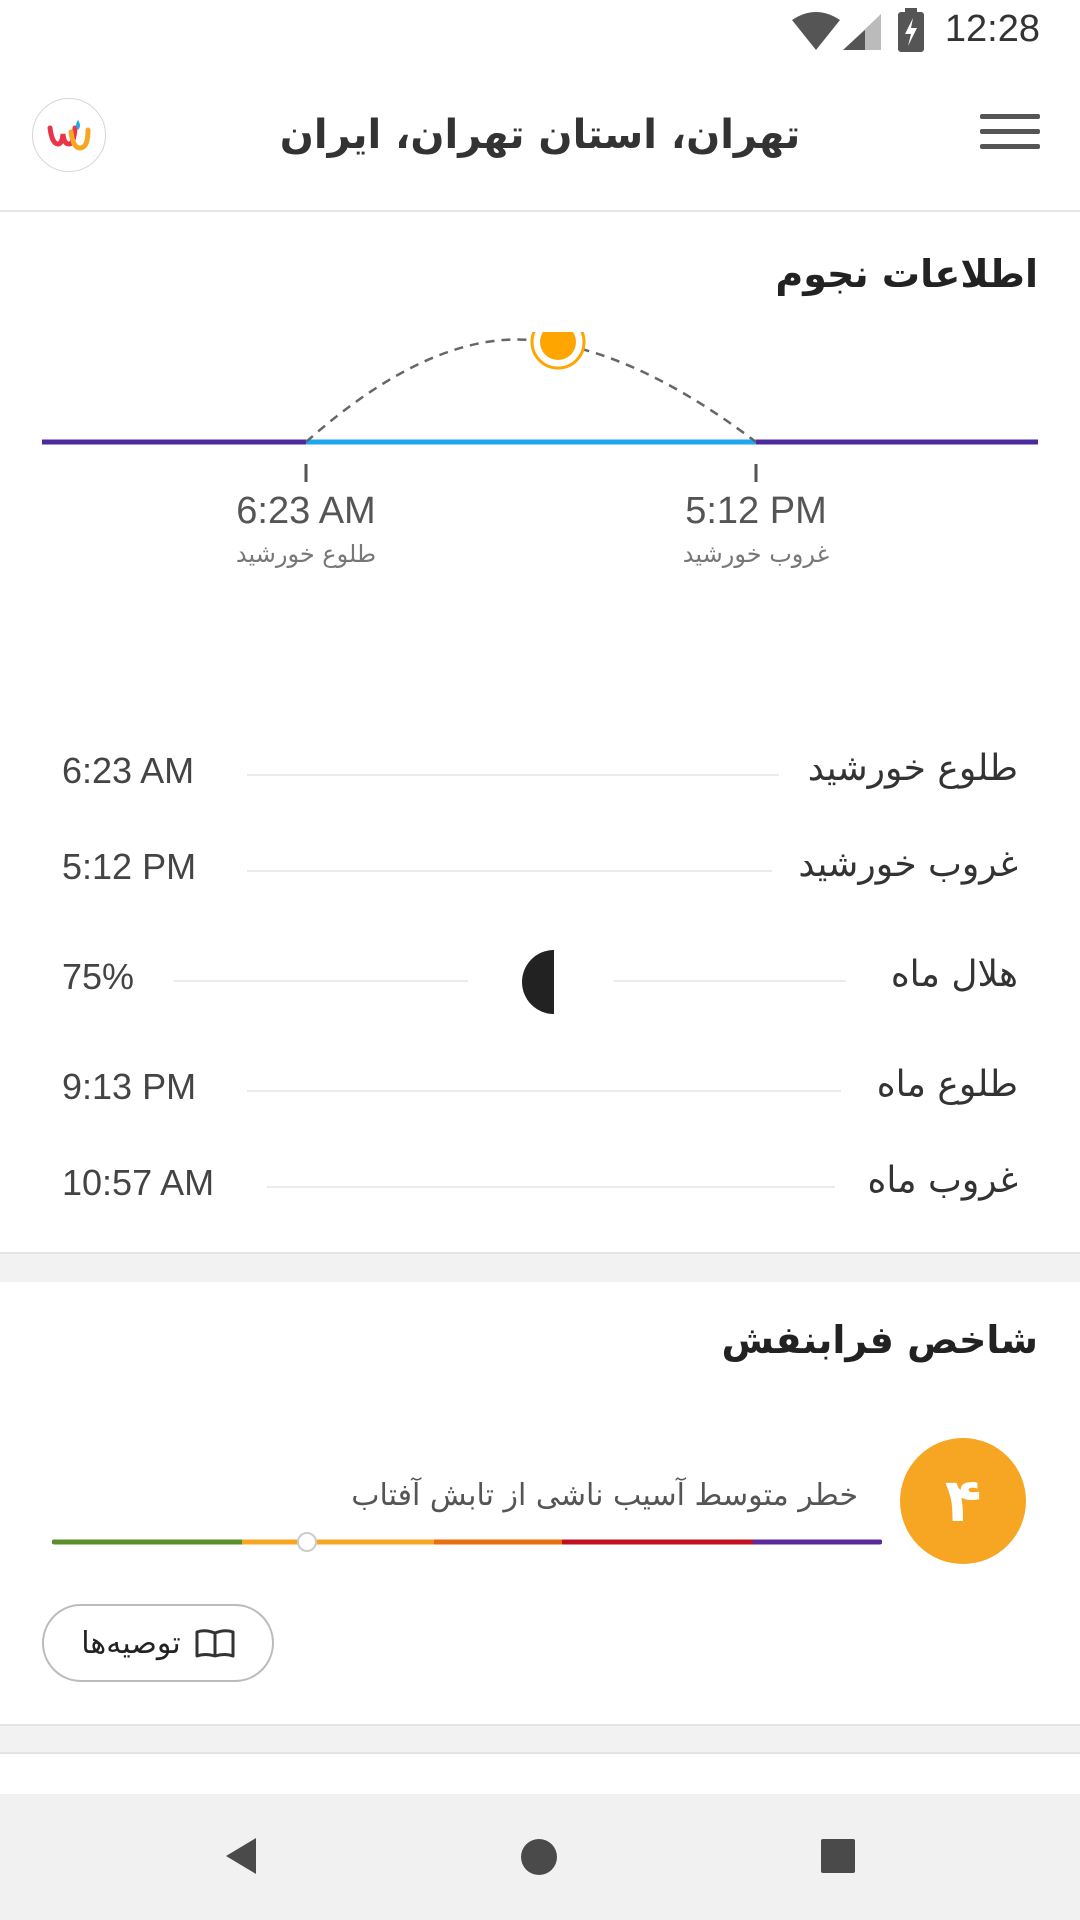 Image resolution: width=1080 pixels, height=1920 pixels. Describe the element at coordinates (912, 768) in the screenshot. I see `sunrise-label: طلوع خورشید` at that location.